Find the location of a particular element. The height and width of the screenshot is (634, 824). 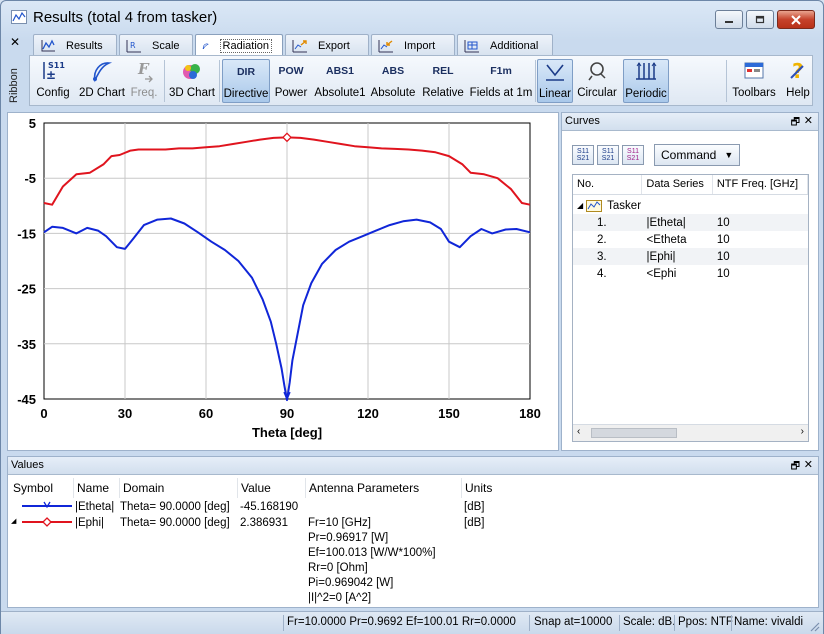

x-tick-label: 120 is located at coordinates (368, 413).